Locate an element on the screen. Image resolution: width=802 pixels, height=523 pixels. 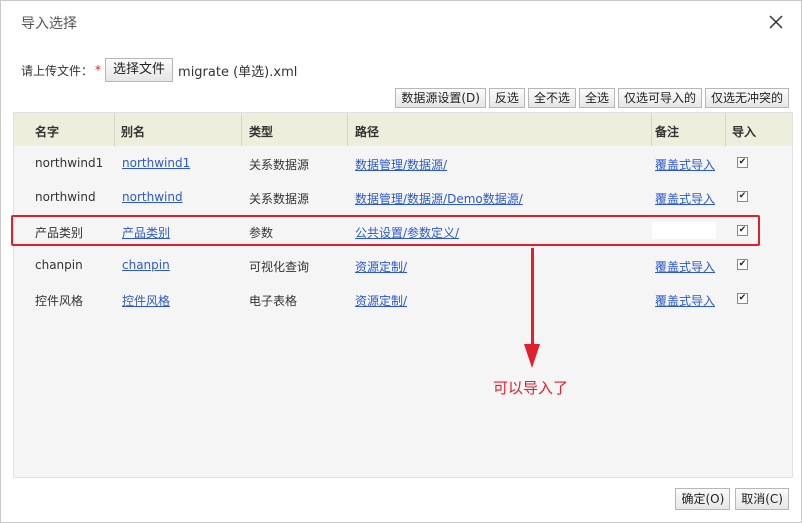
header-type: 类型 is located at coordinates (261, 132).